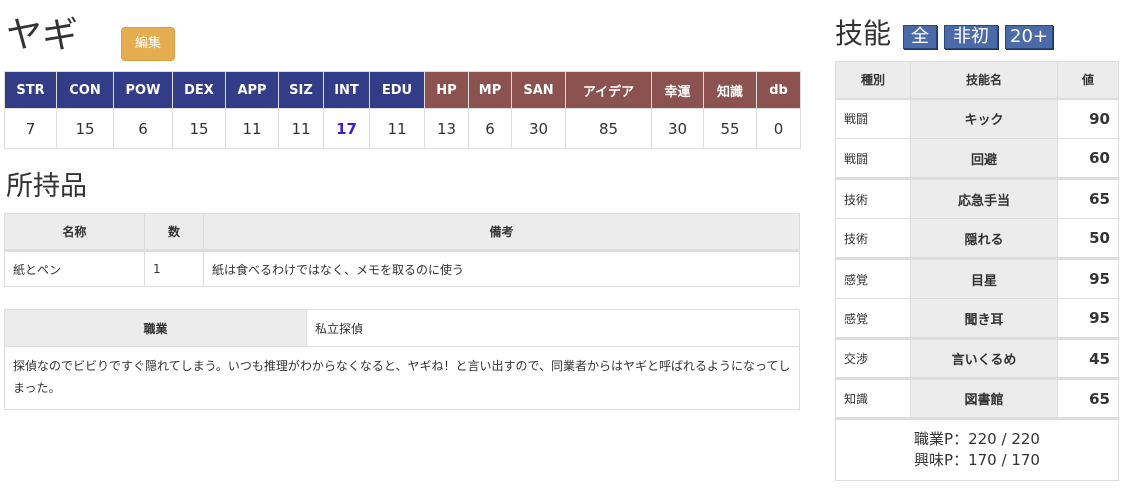 The width and height of the screenshot is (1129, 503). Describe the element at coordinates (677, 90) in the screenshot. I see `stat-header-luck: 幸運` at that location.